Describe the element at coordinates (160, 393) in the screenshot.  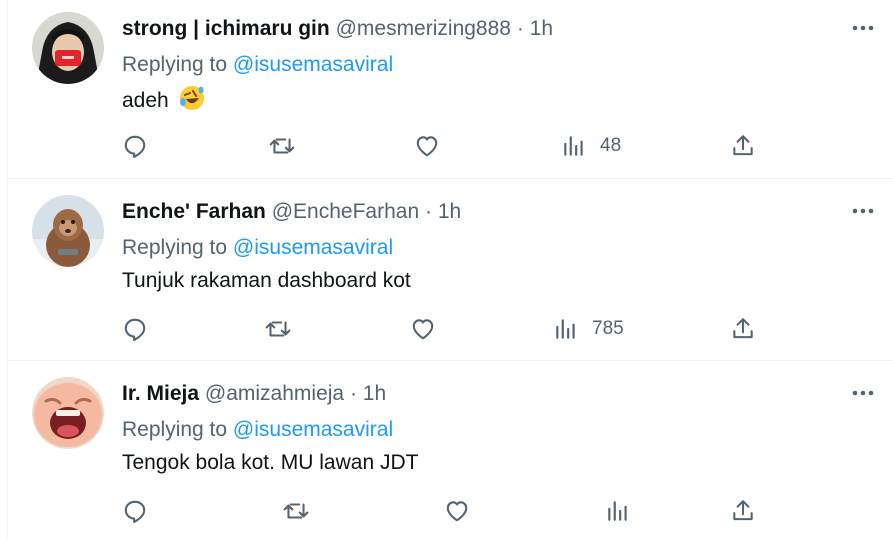
I see `display-name: Ir. Mieja` at that location.